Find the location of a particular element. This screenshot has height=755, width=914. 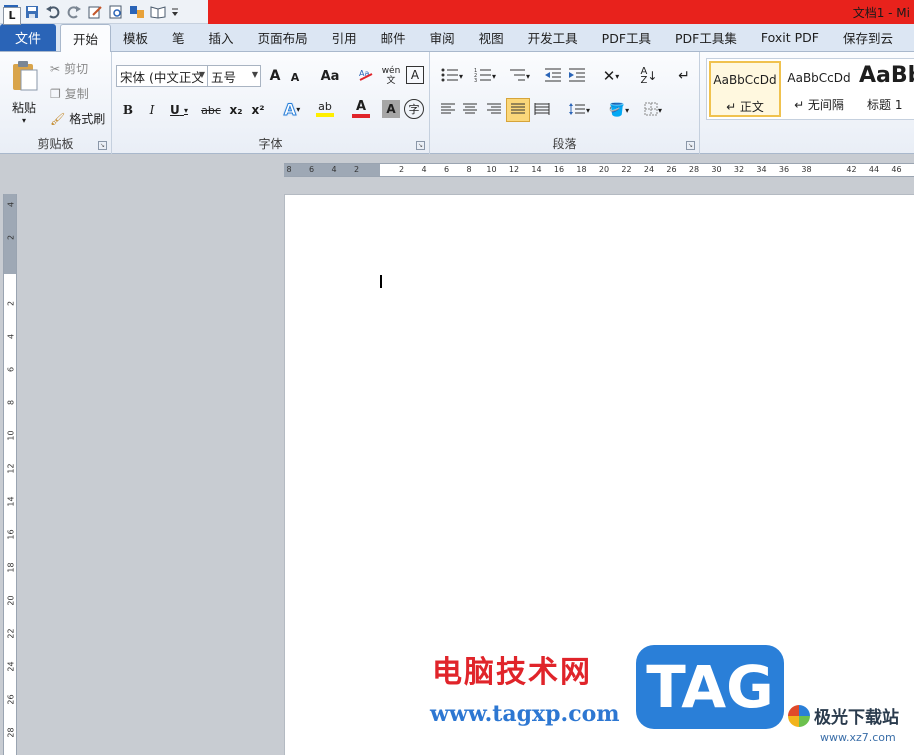

text-effects-button: A ▾ is located at coordinates (292, 109).